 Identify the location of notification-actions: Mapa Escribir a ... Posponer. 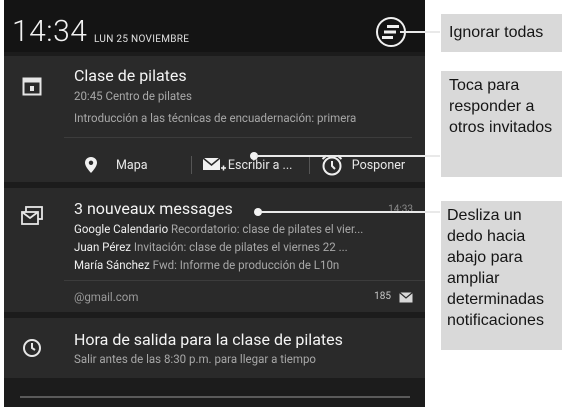
(244, 165).